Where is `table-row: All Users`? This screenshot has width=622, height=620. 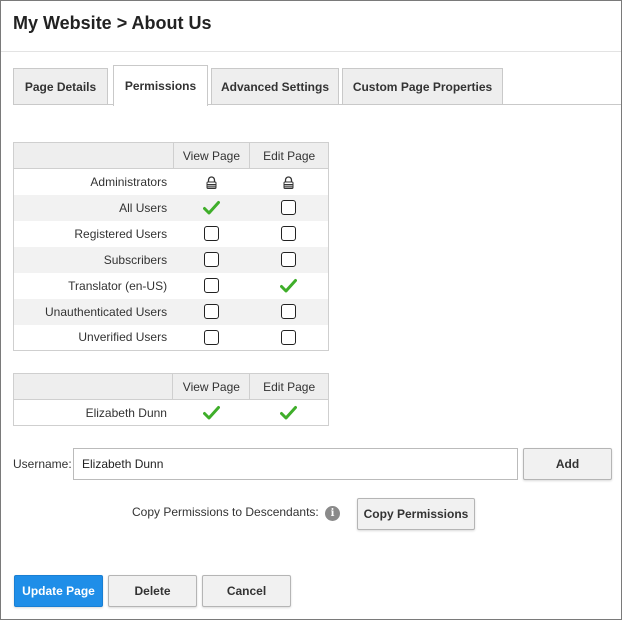 table-row: All Users is located at coordinates (171, 207).